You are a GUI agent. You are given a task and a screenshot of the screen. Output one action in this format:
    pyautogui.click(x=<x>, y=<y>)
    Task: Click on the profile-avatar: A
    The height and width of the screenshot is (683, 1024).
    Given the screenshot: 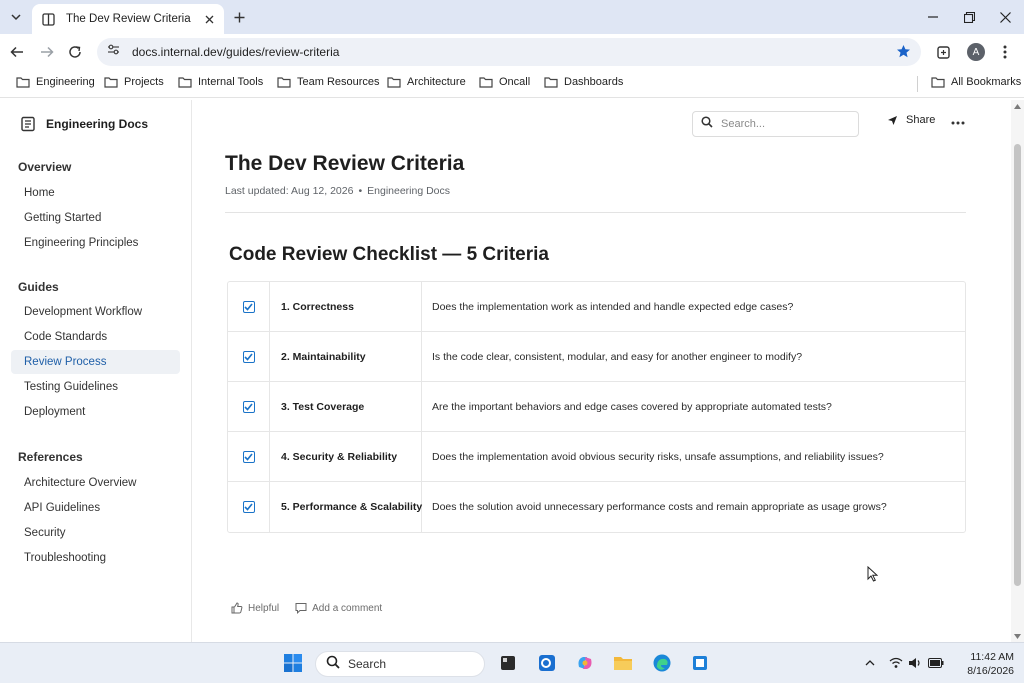 What is the action you would take?
    pyautogui.click(x=976, y=52)
    